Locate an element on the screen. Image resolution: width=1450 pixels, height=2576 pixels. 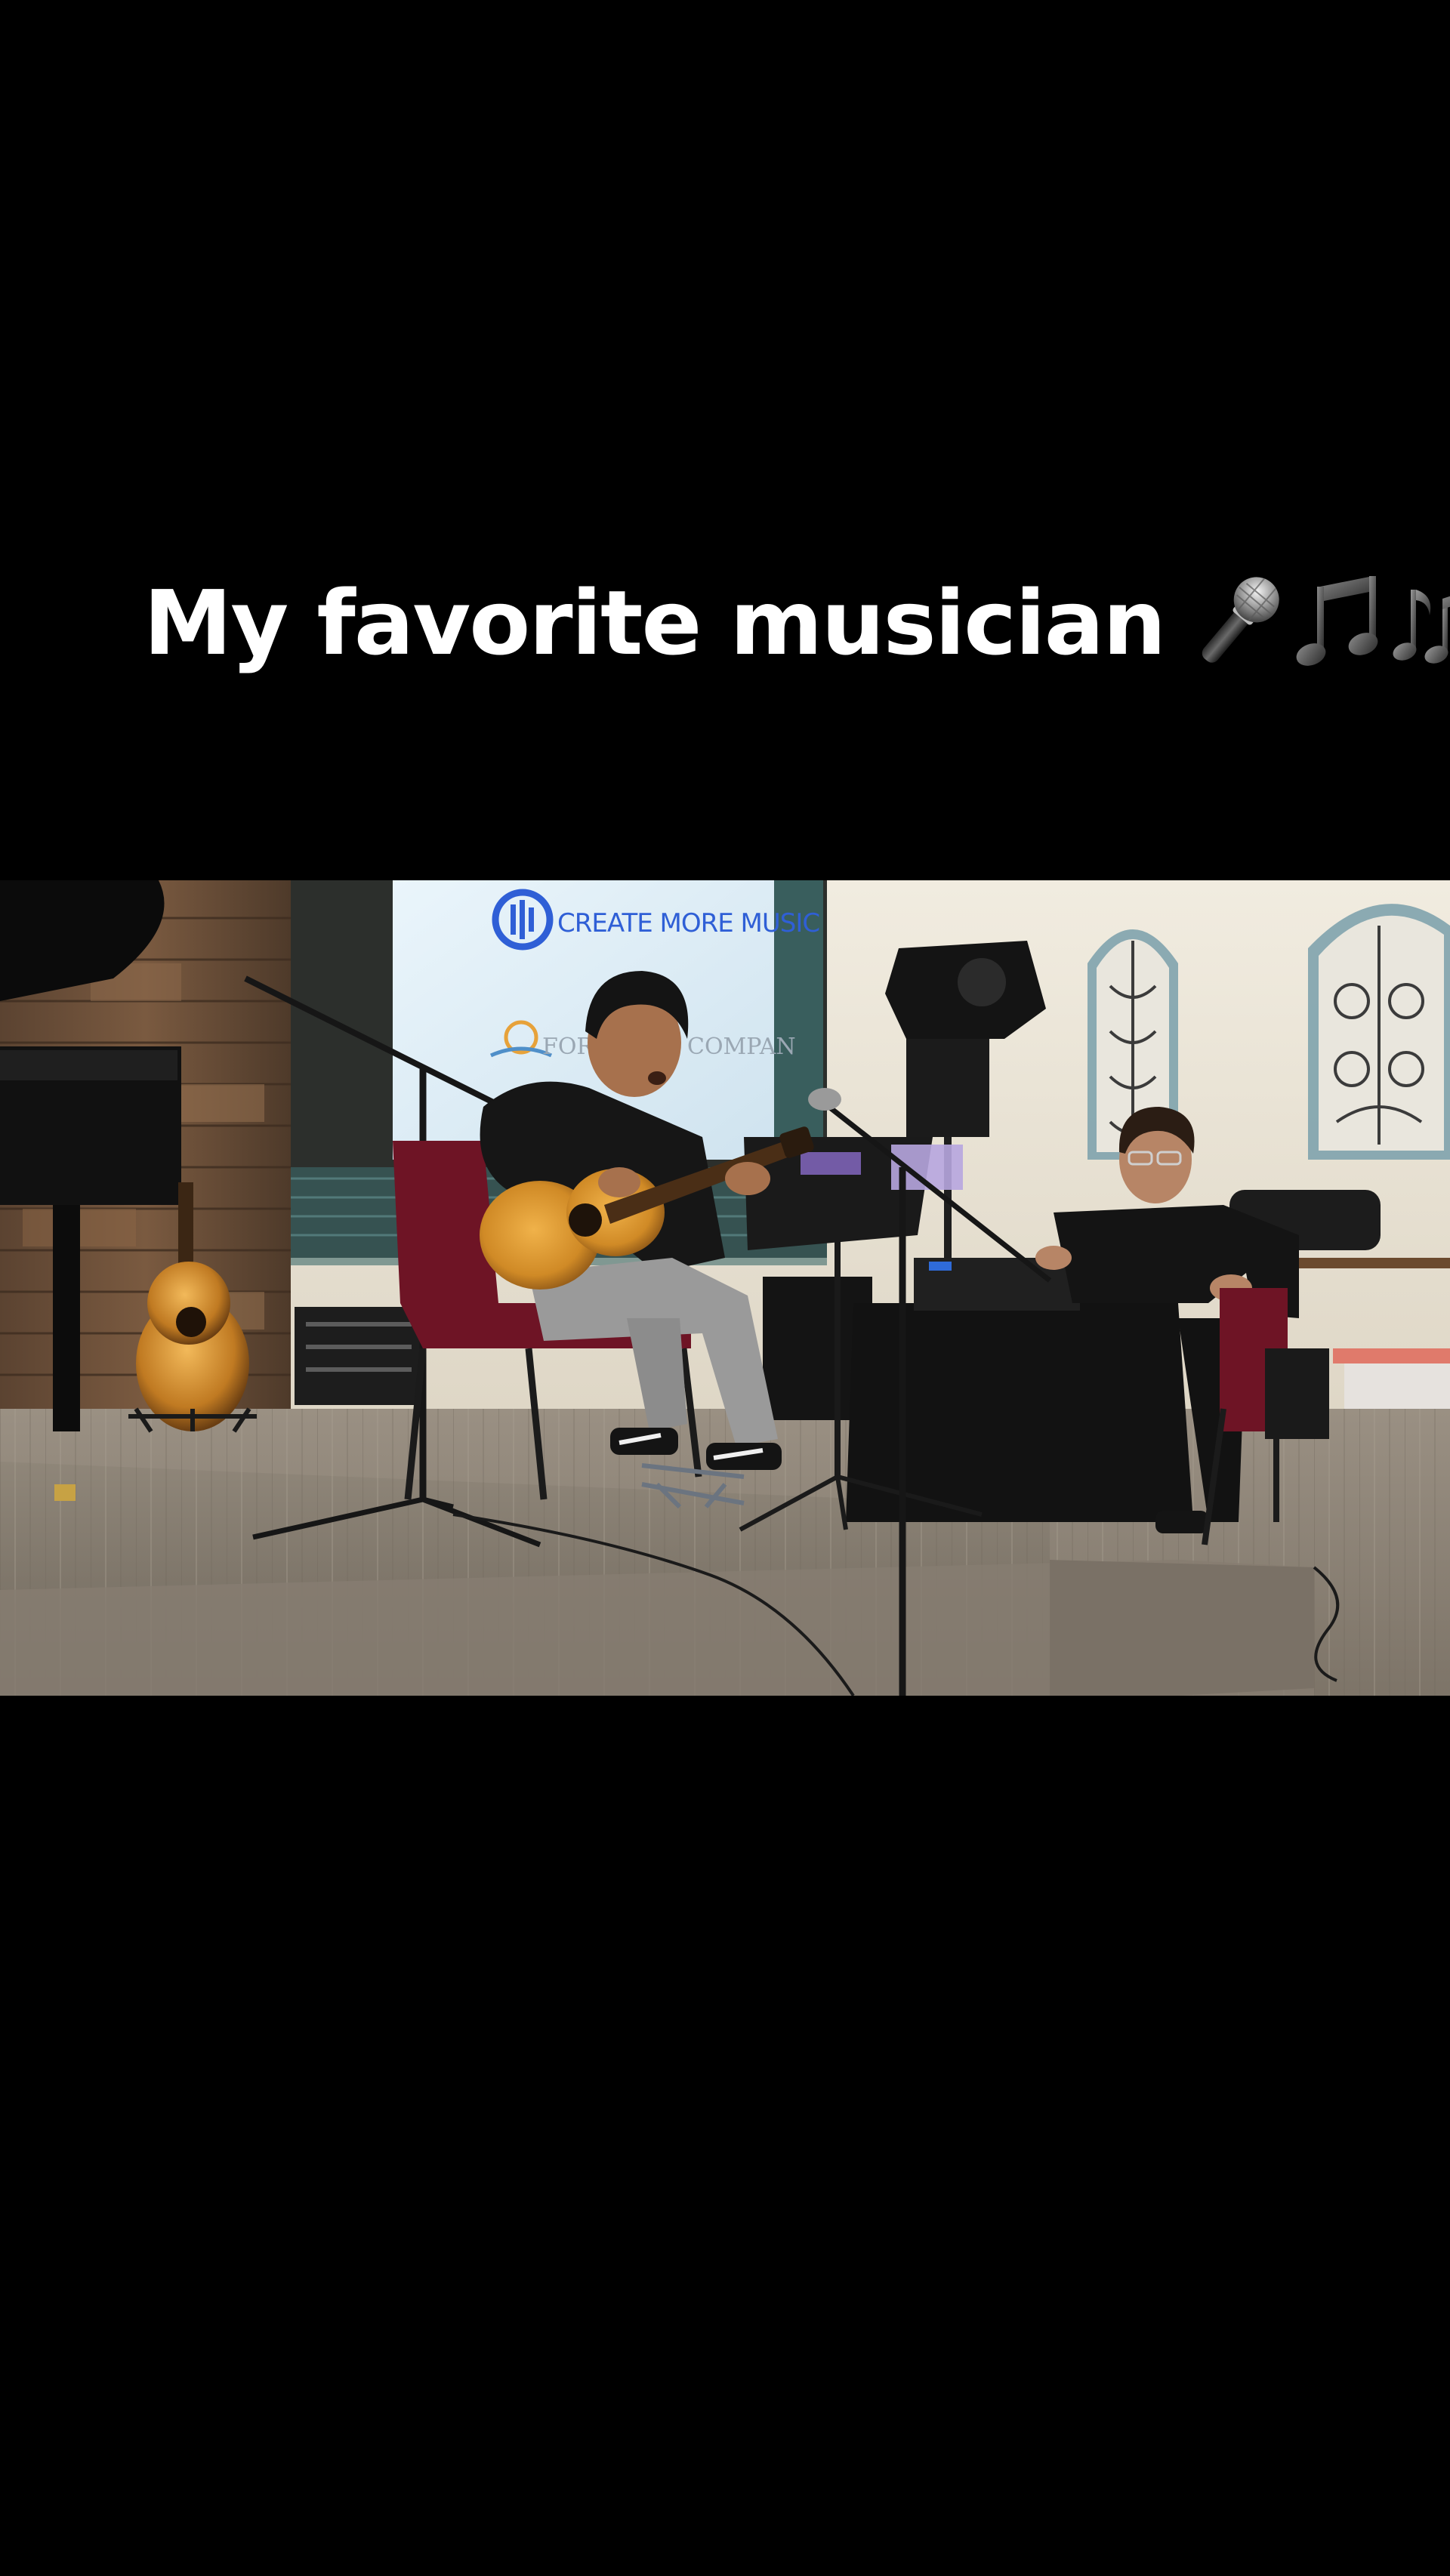
screen-secondary-line-end: COMPAN is located at coordinates (741, 1047).